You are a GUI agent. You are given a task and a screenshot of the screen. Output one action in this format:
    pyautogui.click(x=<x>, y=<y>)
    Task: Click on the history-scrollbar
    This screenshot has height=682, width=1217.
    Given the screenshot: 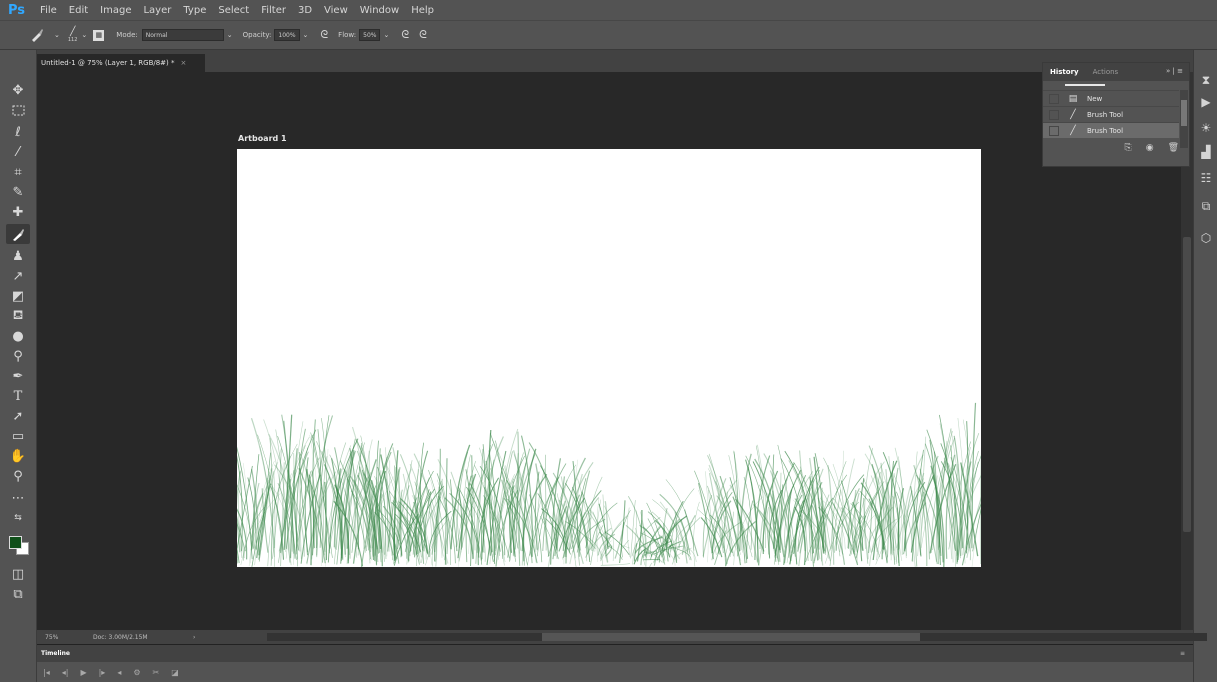 What is the action you would take?
    pyautogui.click(x=1184, y=119)
    